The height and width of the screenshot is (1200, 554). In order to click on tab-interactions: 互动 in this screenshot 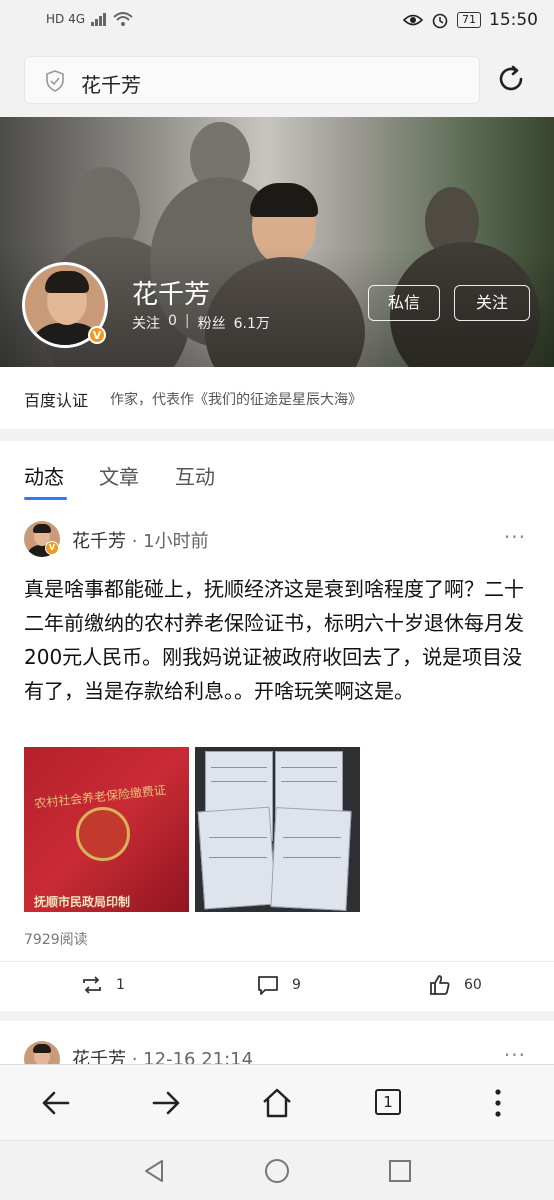, I will do `click(195, 475)`.